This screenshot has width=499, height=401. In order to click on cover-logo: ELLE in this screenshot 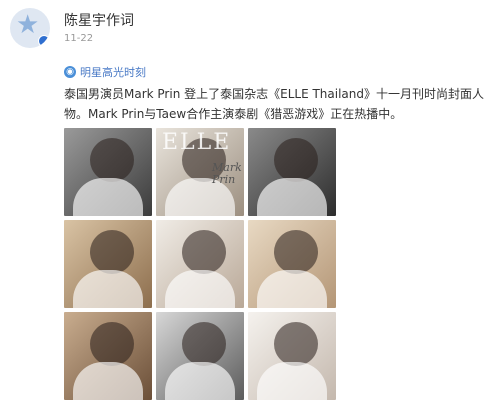, I will do `click(197, 142)`.